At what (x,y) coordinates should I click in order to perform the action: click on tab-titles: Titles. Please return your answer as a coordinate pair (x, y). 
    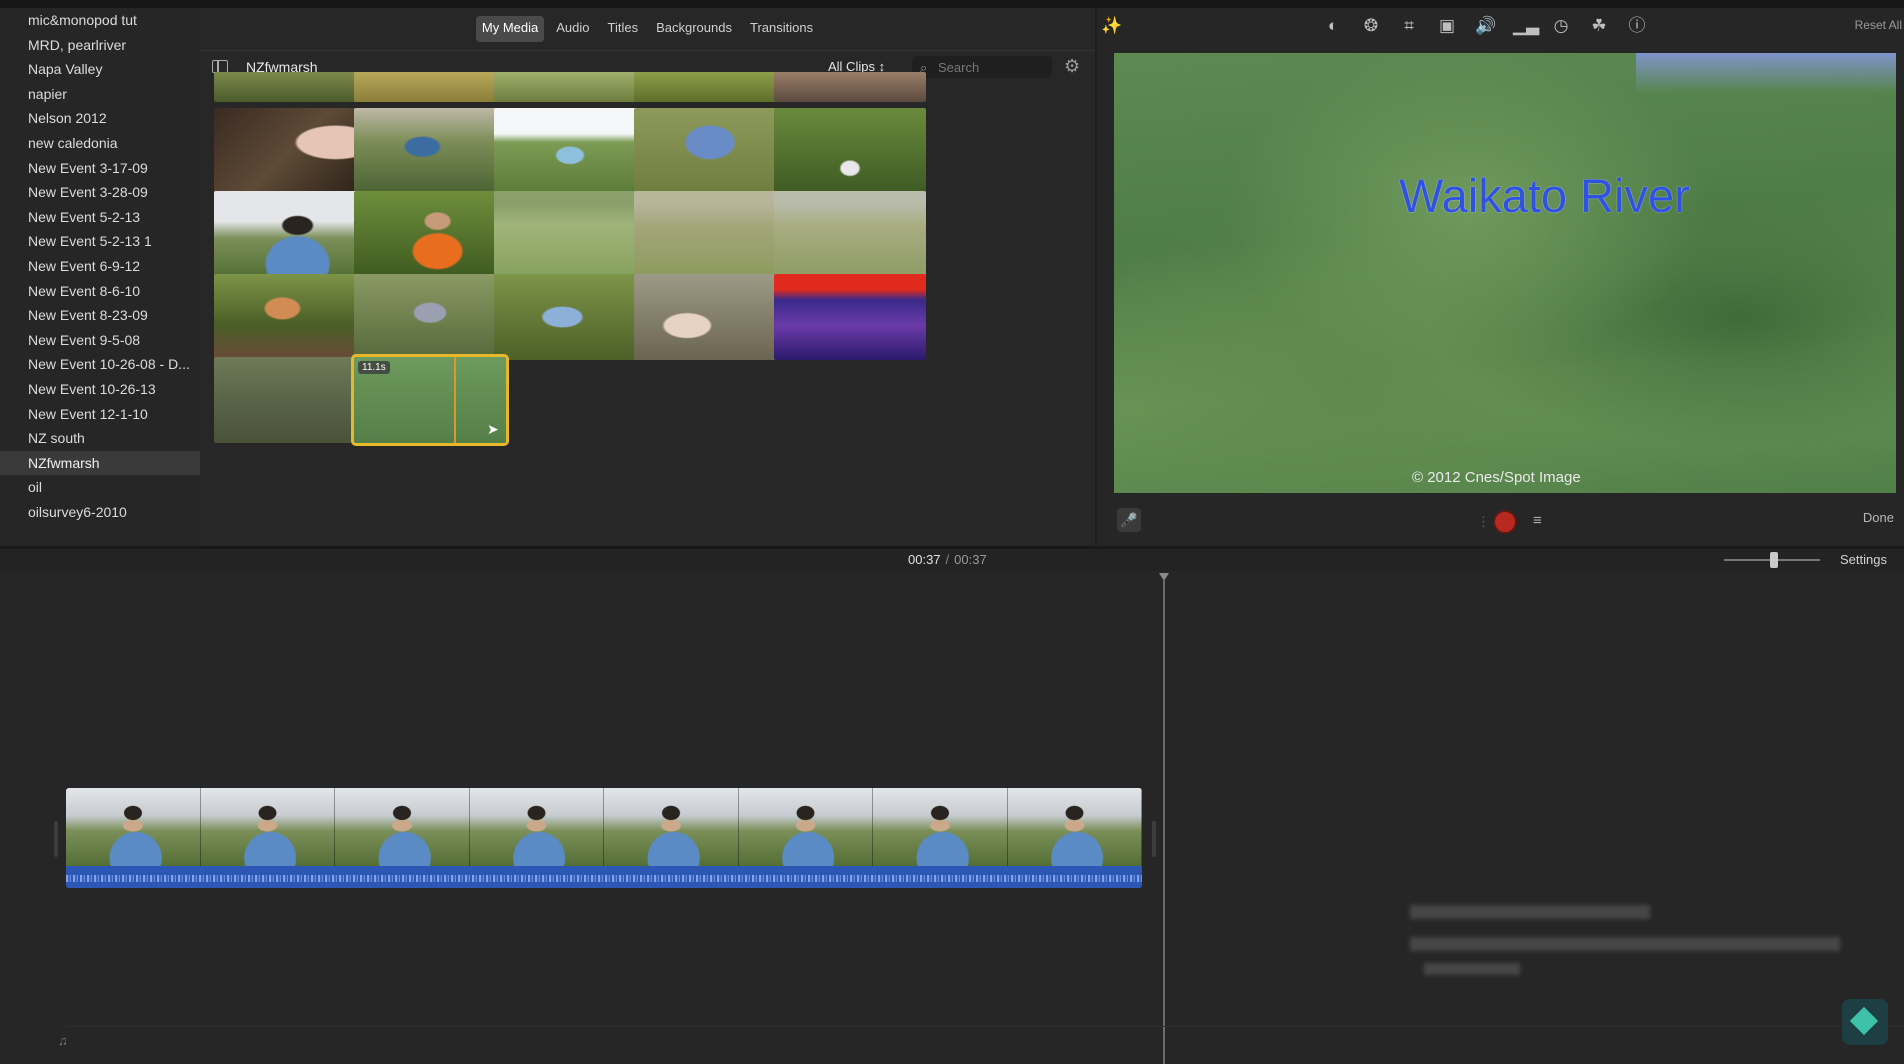
    Looking at the image, I should click on (623, 29).